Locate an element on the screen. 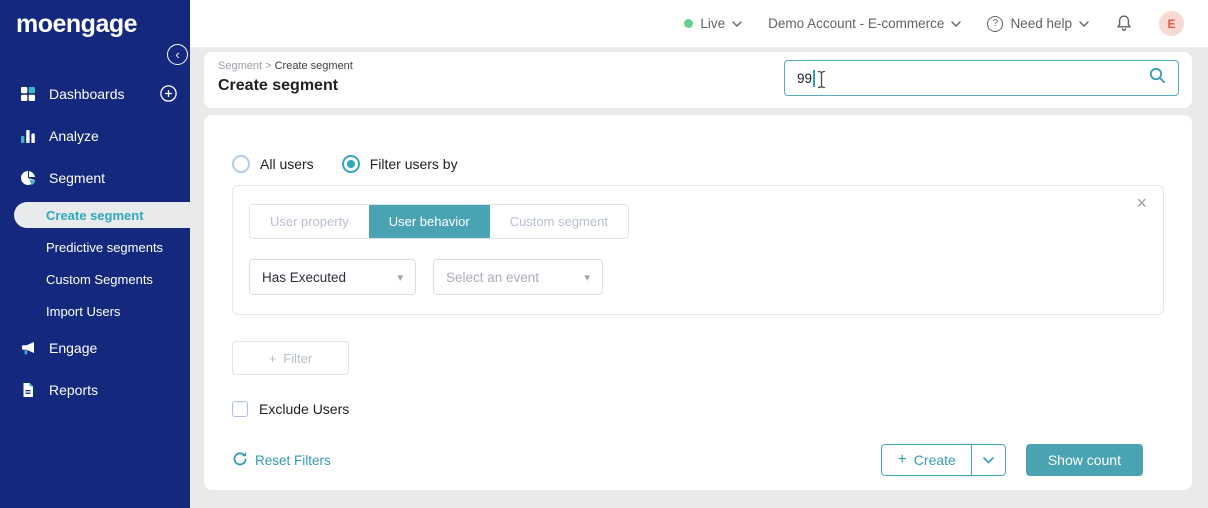 The image size is (1208, 508). radio-label: Filter users by is located at coordinates (413, 164).